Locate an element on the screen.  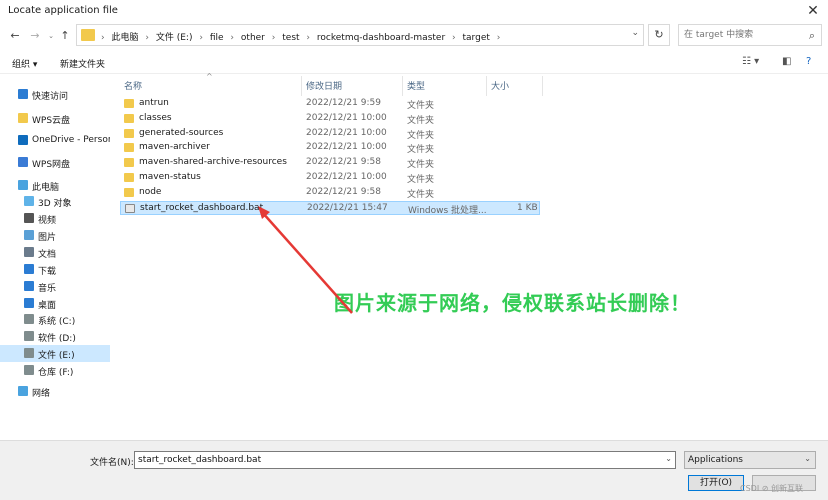
breadcrumb-item: 此电脑 is located at coordinates (124, 38).